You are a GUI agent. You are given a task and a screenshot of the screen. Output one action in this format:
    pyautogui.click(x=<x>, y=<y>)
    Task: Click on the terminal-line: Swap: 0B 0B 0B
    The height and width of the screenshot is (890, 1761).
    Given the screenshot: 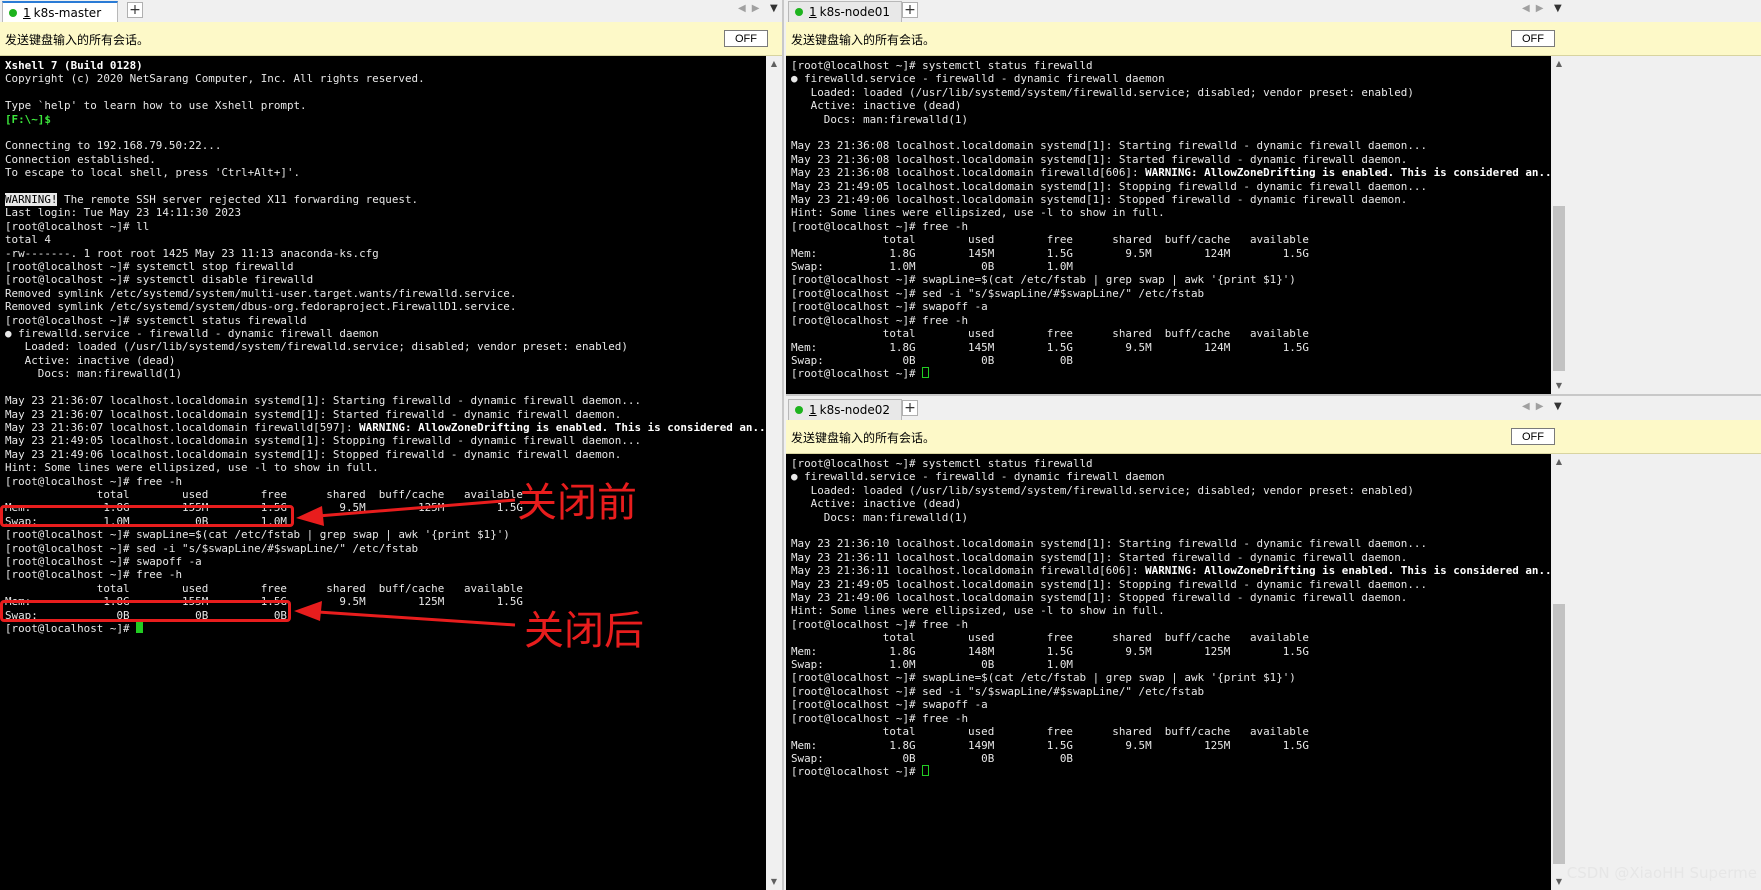 What is the action you would take?
    pyautogui.click(x=1171, y=360)
    